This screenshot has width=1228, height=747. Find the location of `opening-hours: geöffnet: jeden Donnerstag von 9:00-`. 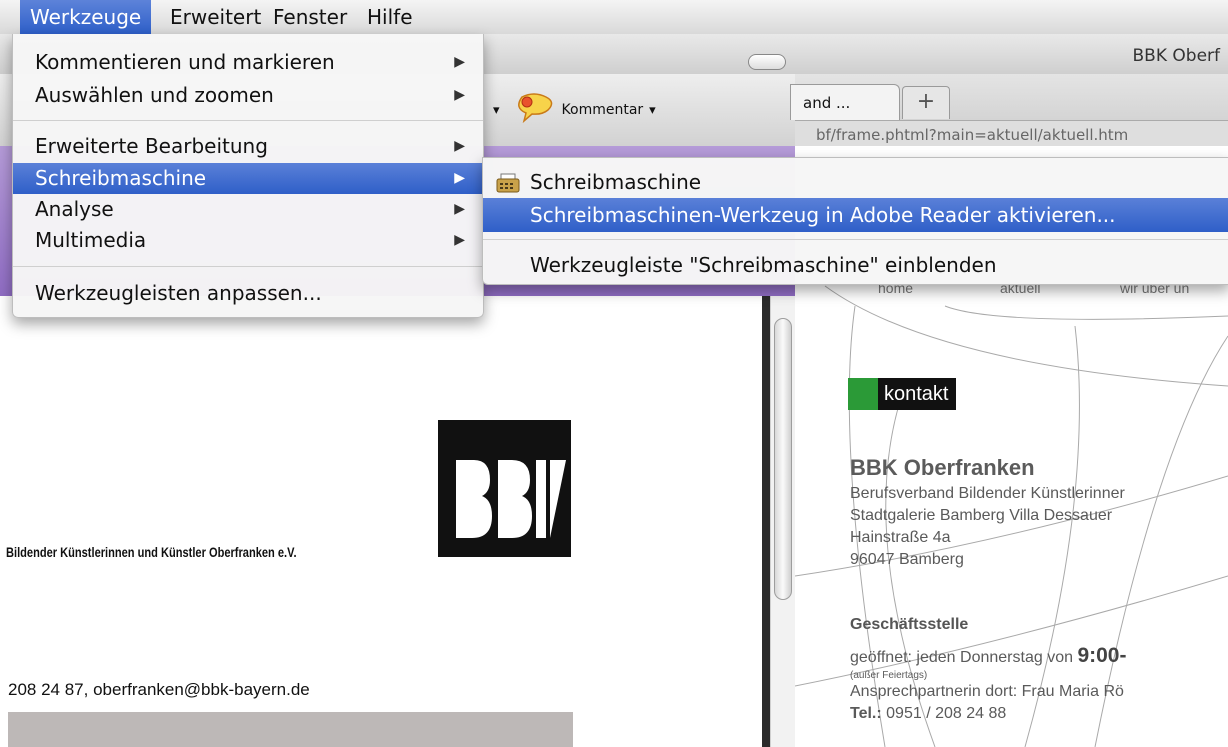

opening-hours: geöffnet: jeden Donnerstag von 9:00- is located at coordinates (988, 656).